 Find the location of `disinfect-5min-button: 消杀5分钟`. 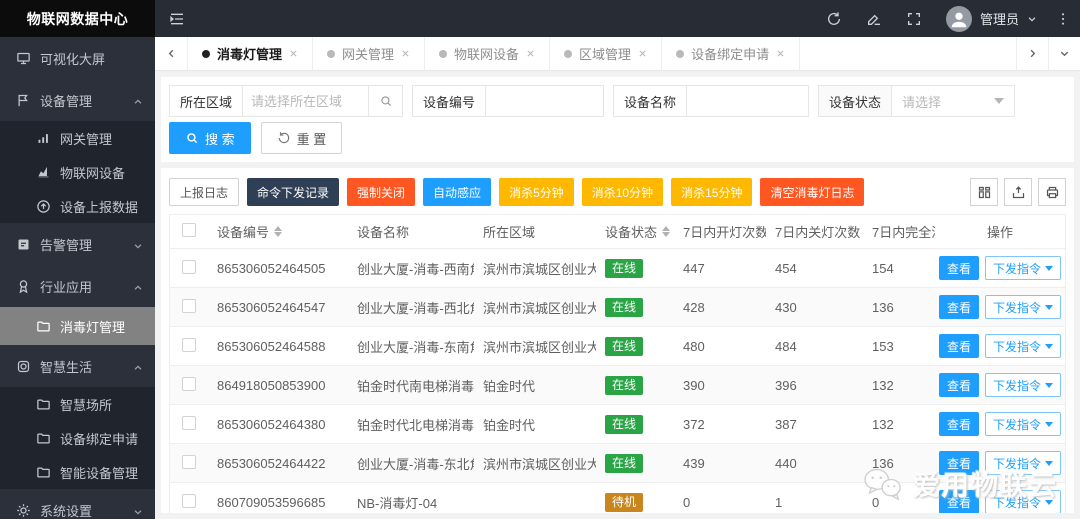

disinfect-5min-button: 消杀5分钟 is located at coordinates (536, 192).